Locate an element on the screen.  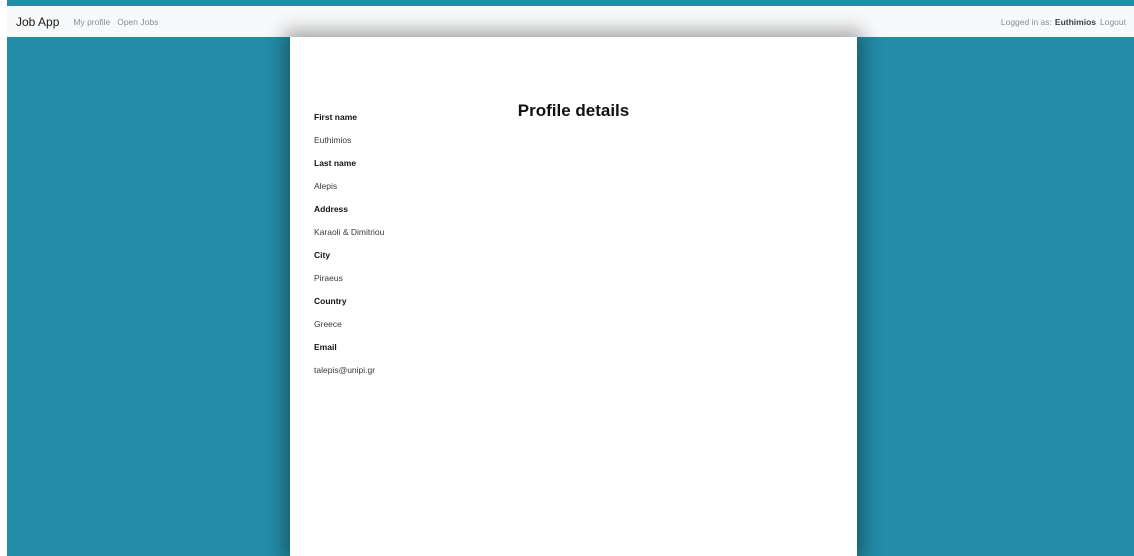
field-label-address: Address is located at coordinates (331, 209).